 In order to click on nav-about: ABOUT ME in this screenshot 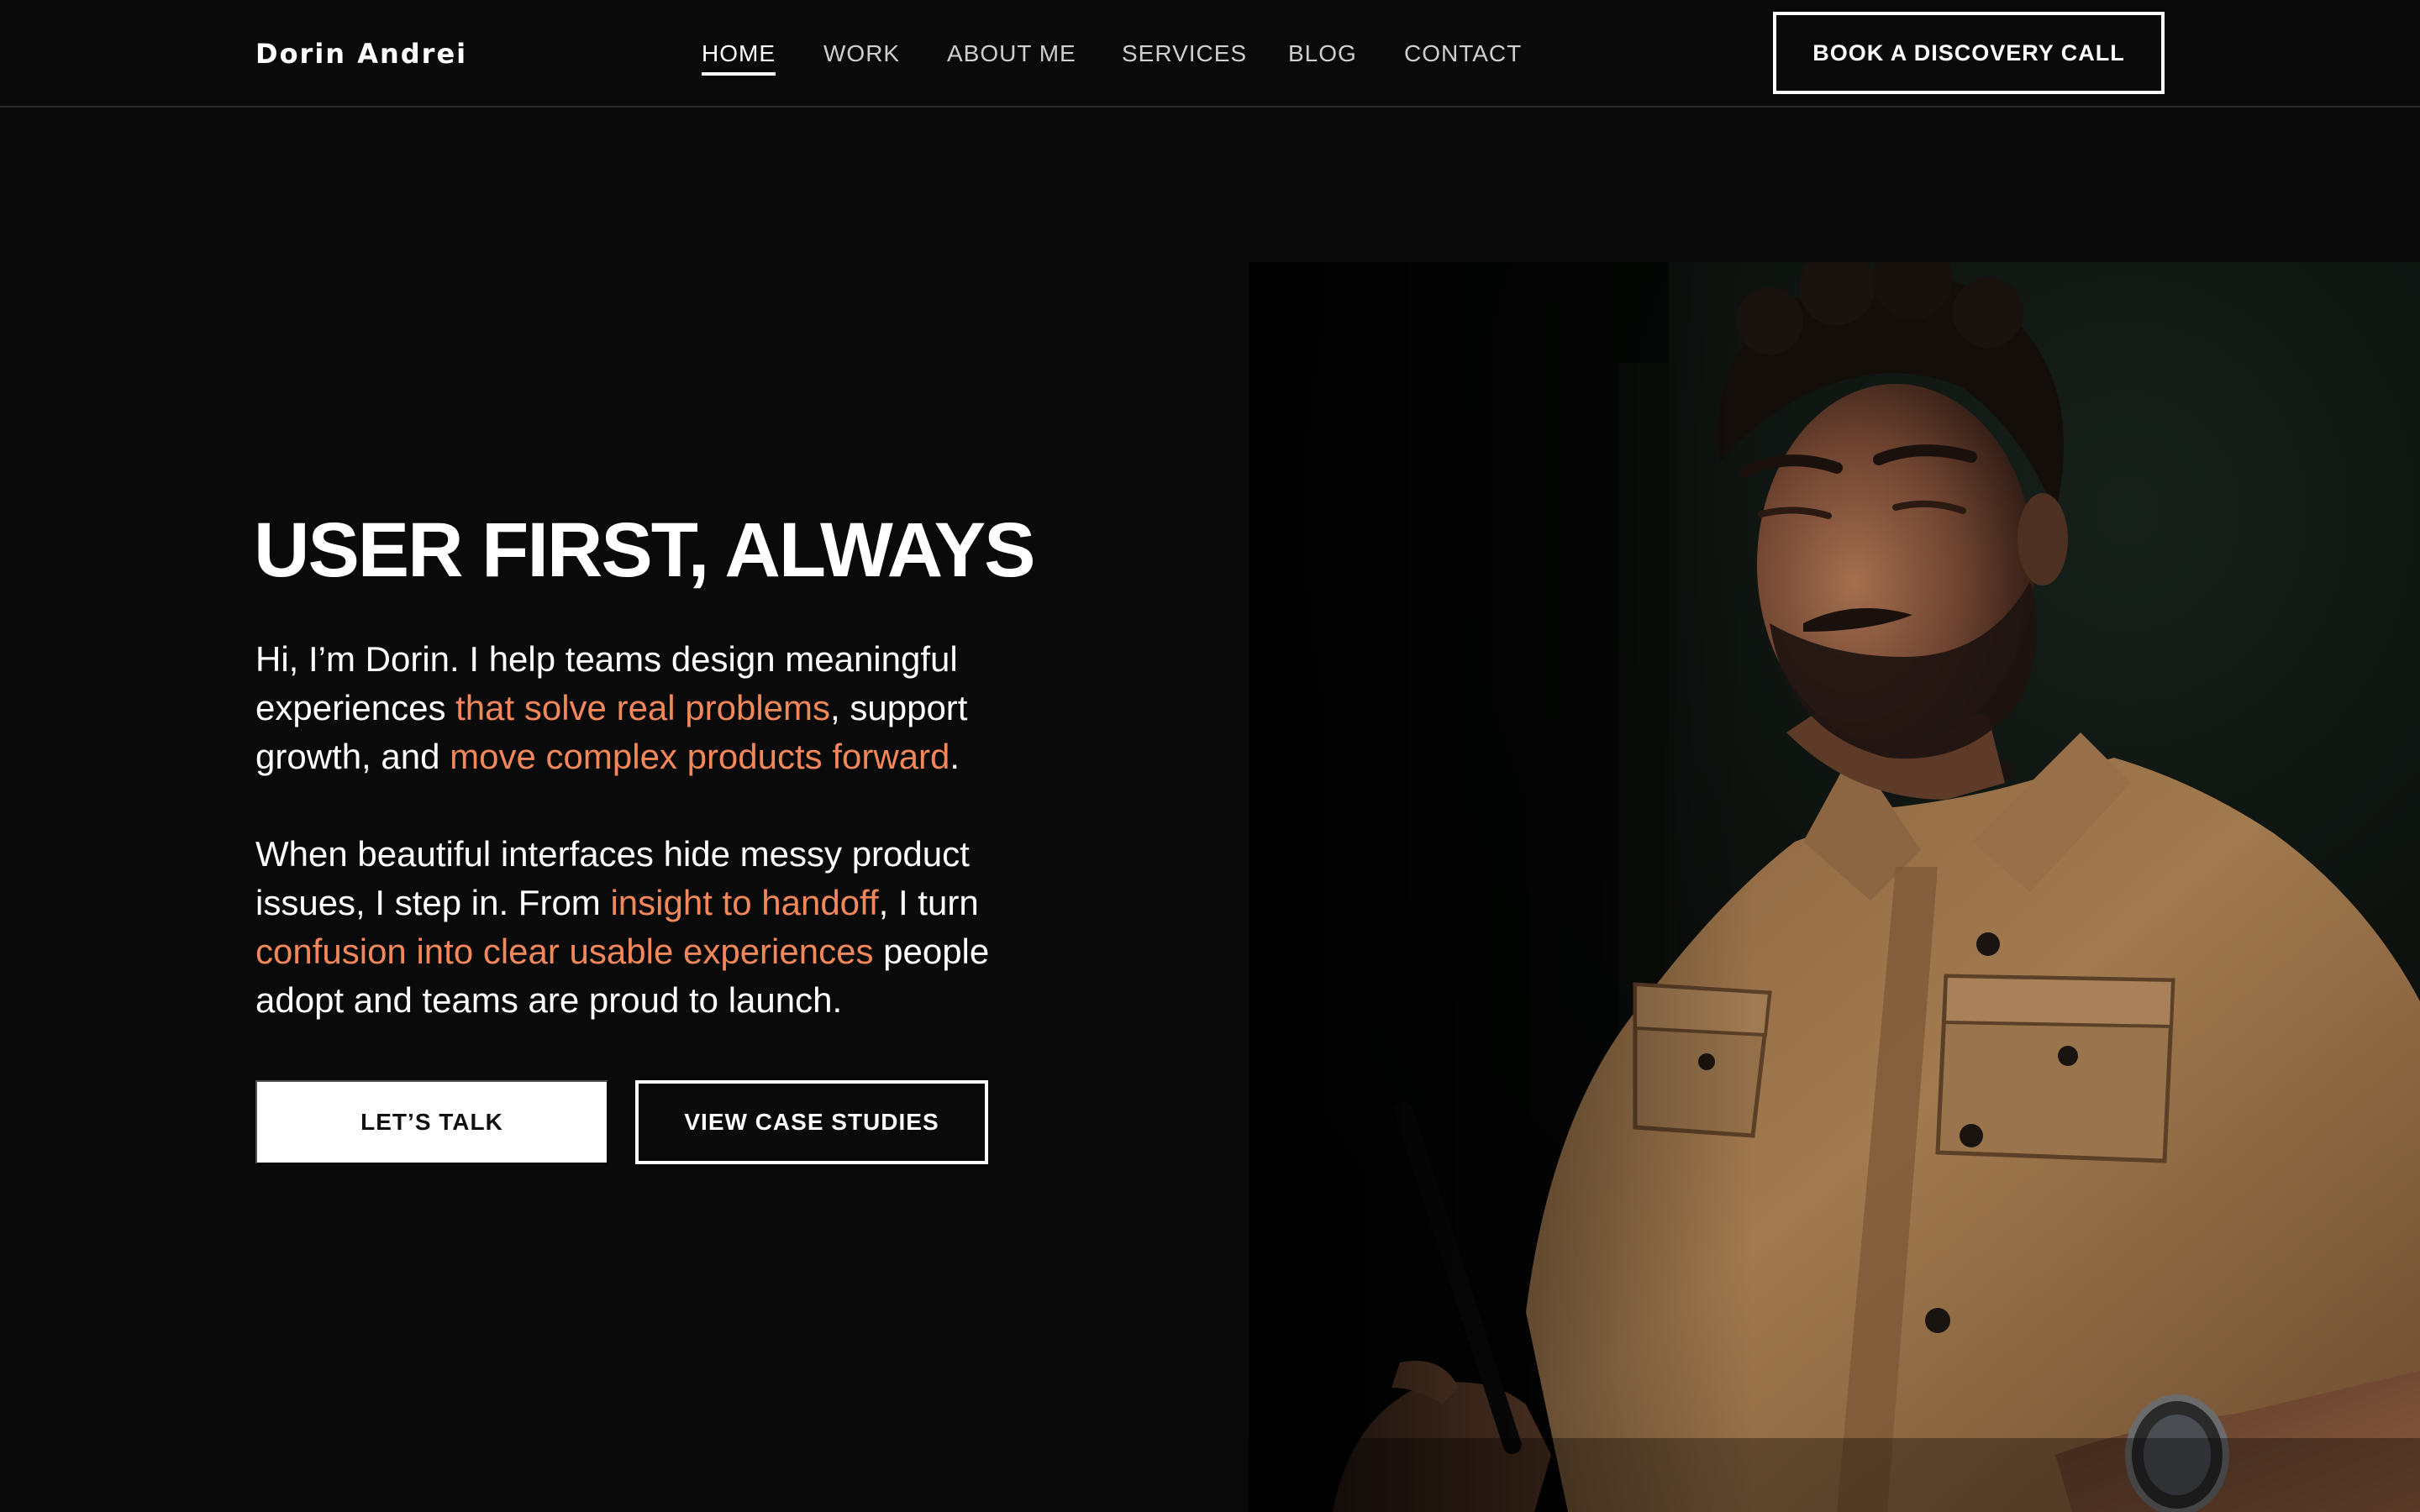, I will do `click(1012, 54)`.